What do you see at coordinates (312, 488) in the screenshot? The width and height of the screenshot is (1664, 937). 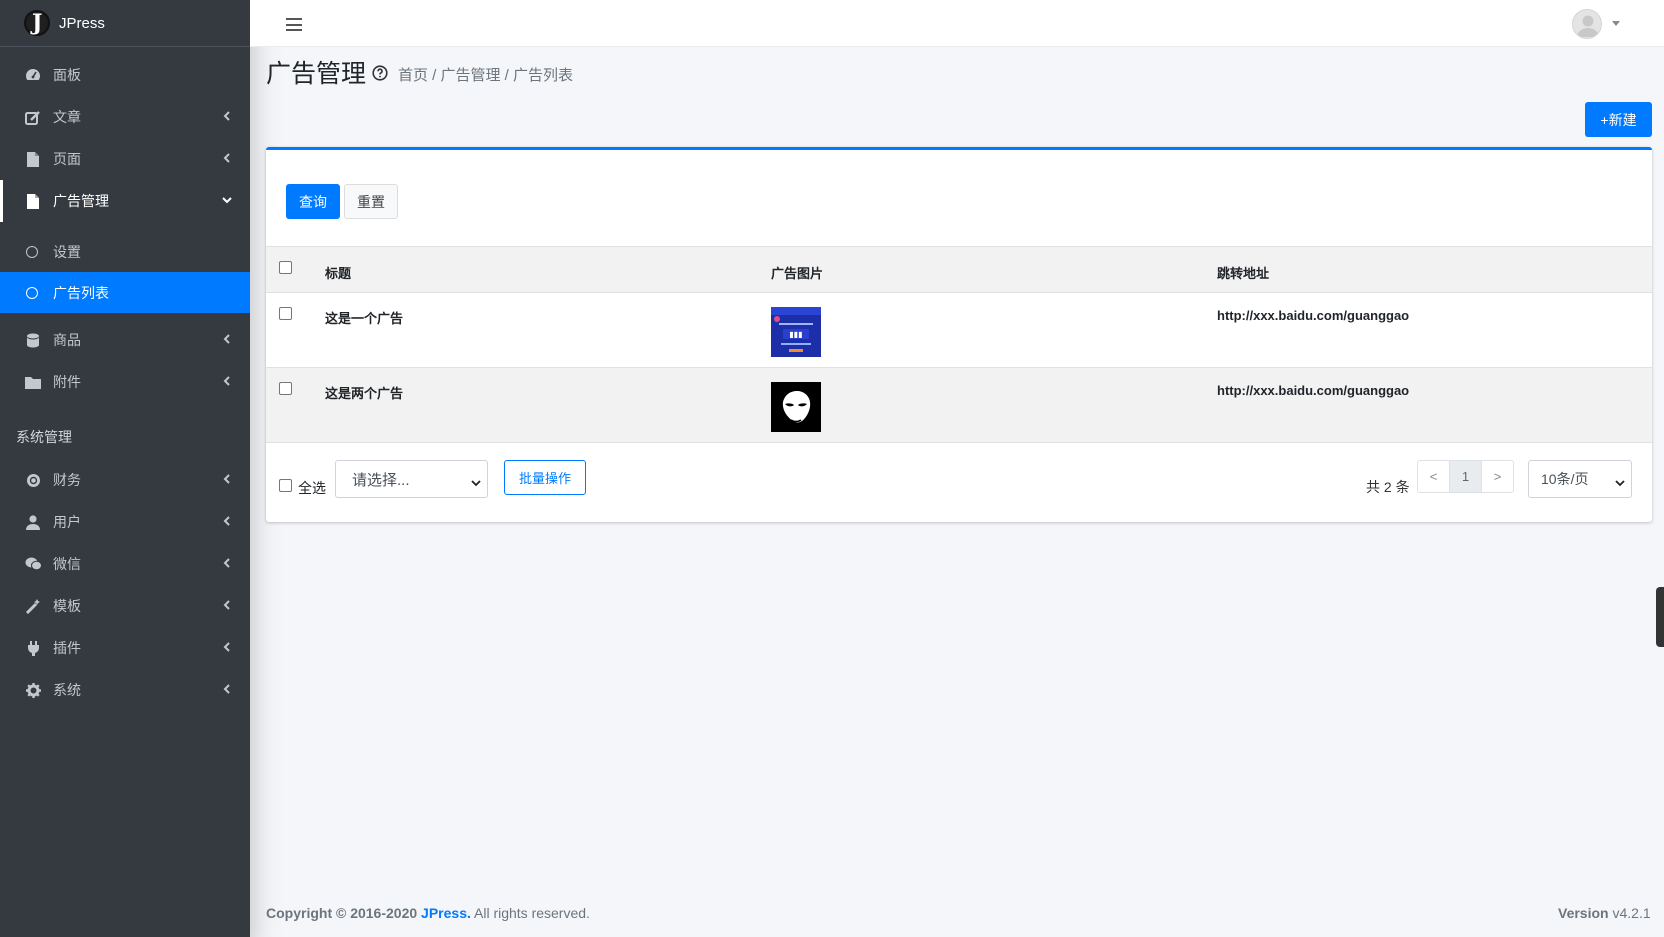 I see `select-all-label: 全选` at bounding box center [312, 488].